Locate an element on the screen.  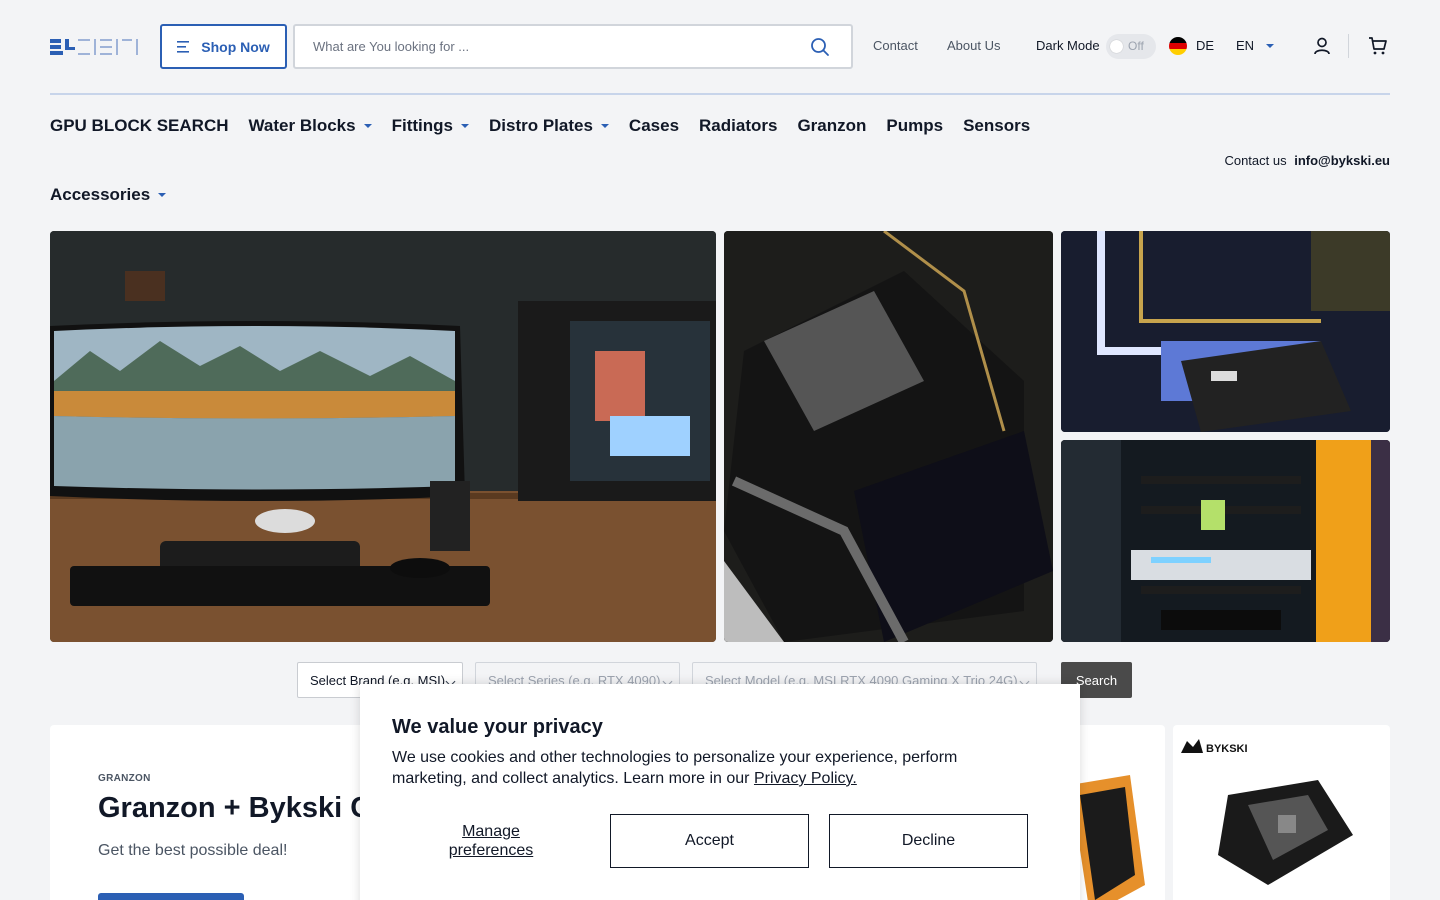
nav-label: GPU BLOCK SEARCH is located at coordinates (139, 125).